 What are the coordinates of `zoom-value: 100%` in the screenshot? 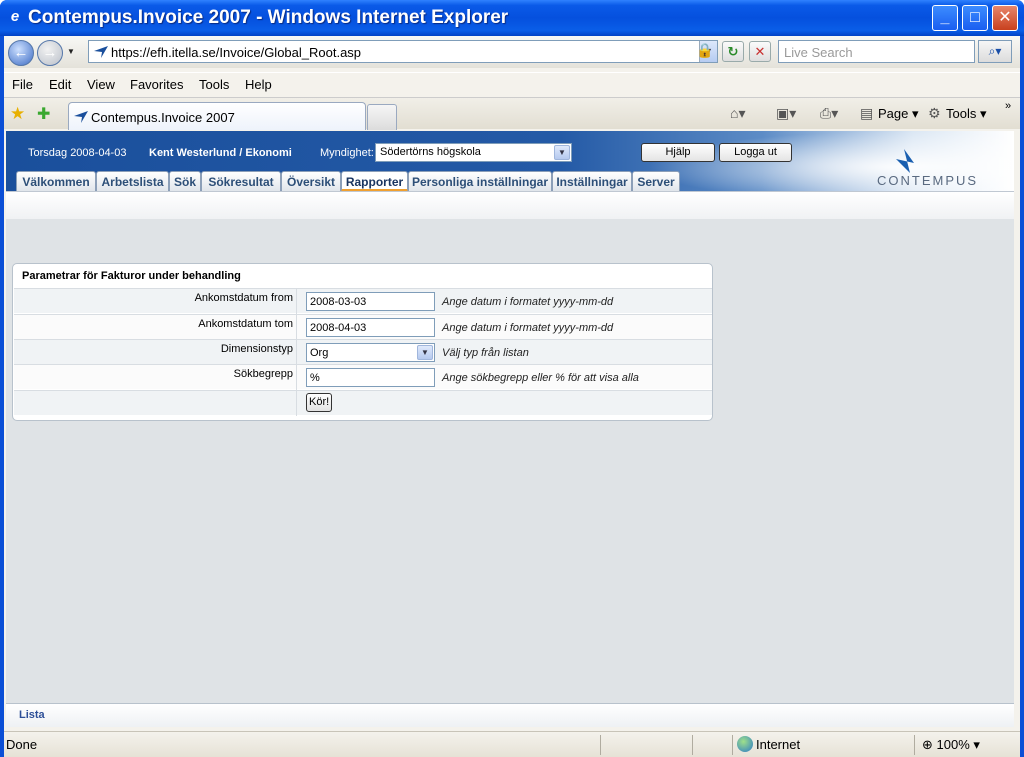 It's located at (953, 744).